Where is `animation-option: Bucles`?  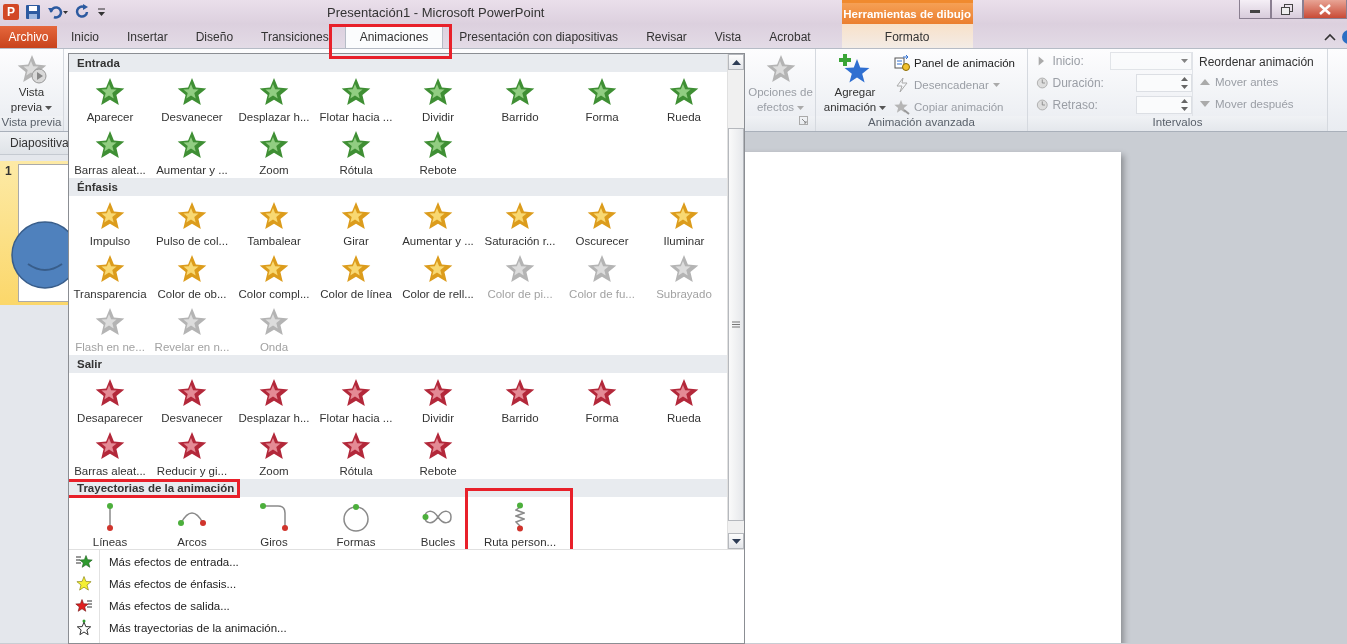 animation-option: Bucles is located at coordinates (438, 523).